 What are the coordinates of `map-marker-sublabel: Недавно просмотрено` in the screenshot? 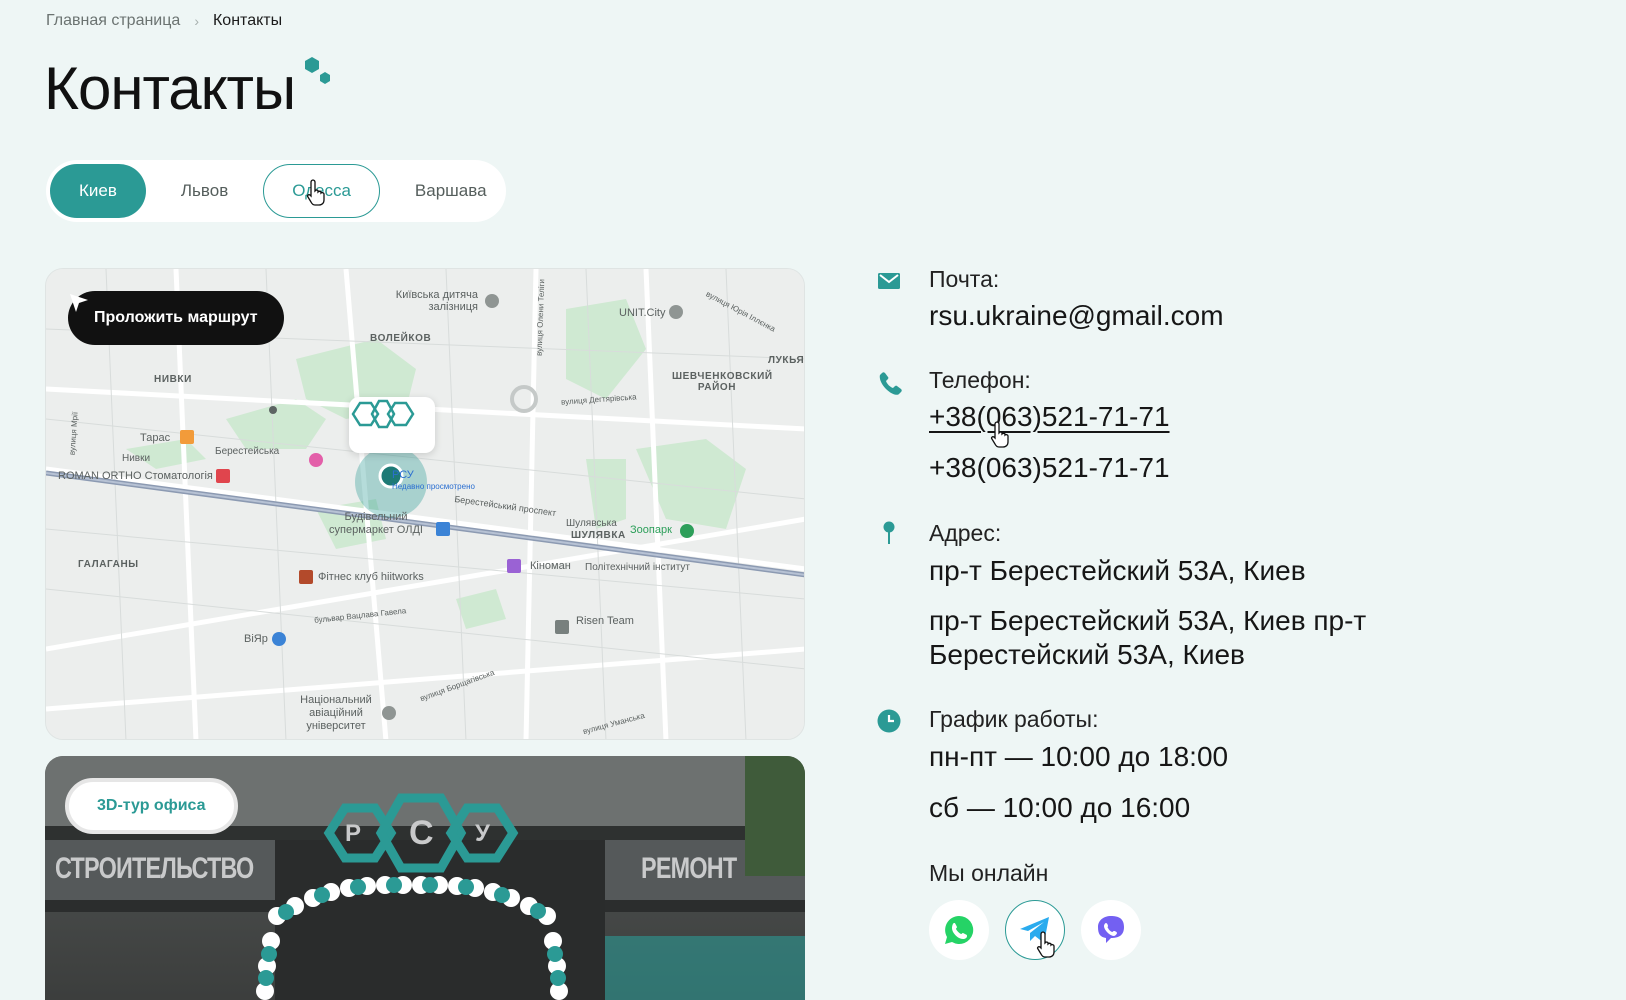 It's located at (433, 486).